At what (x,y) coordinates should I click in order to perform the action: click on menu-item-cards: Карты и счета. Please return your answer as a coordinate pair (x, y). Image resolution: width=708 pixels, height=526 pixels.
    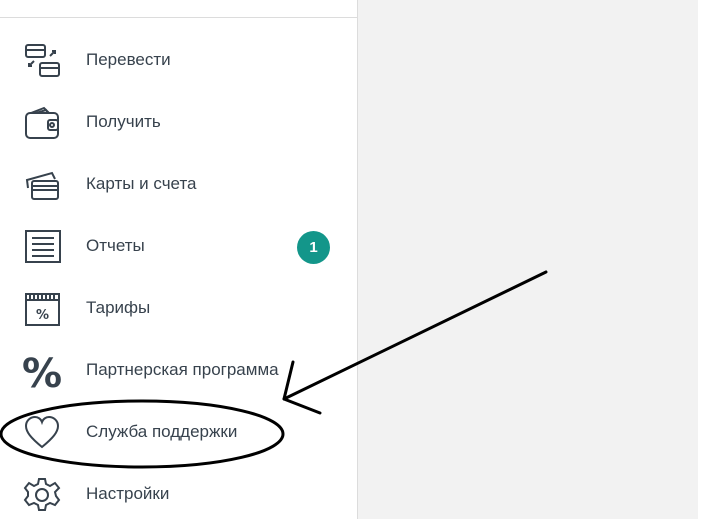
    Looking at the image, I should click on (178, 185).